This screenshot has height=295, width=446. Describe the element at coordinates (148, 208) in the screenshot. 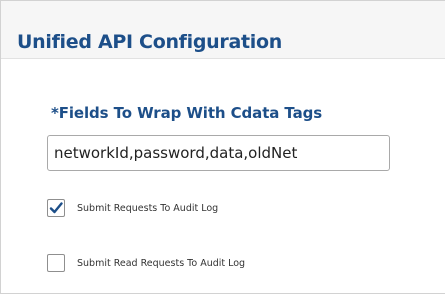

I see `submit-requests-audit-log-label: Submit Requests To Audit Log` at that location.